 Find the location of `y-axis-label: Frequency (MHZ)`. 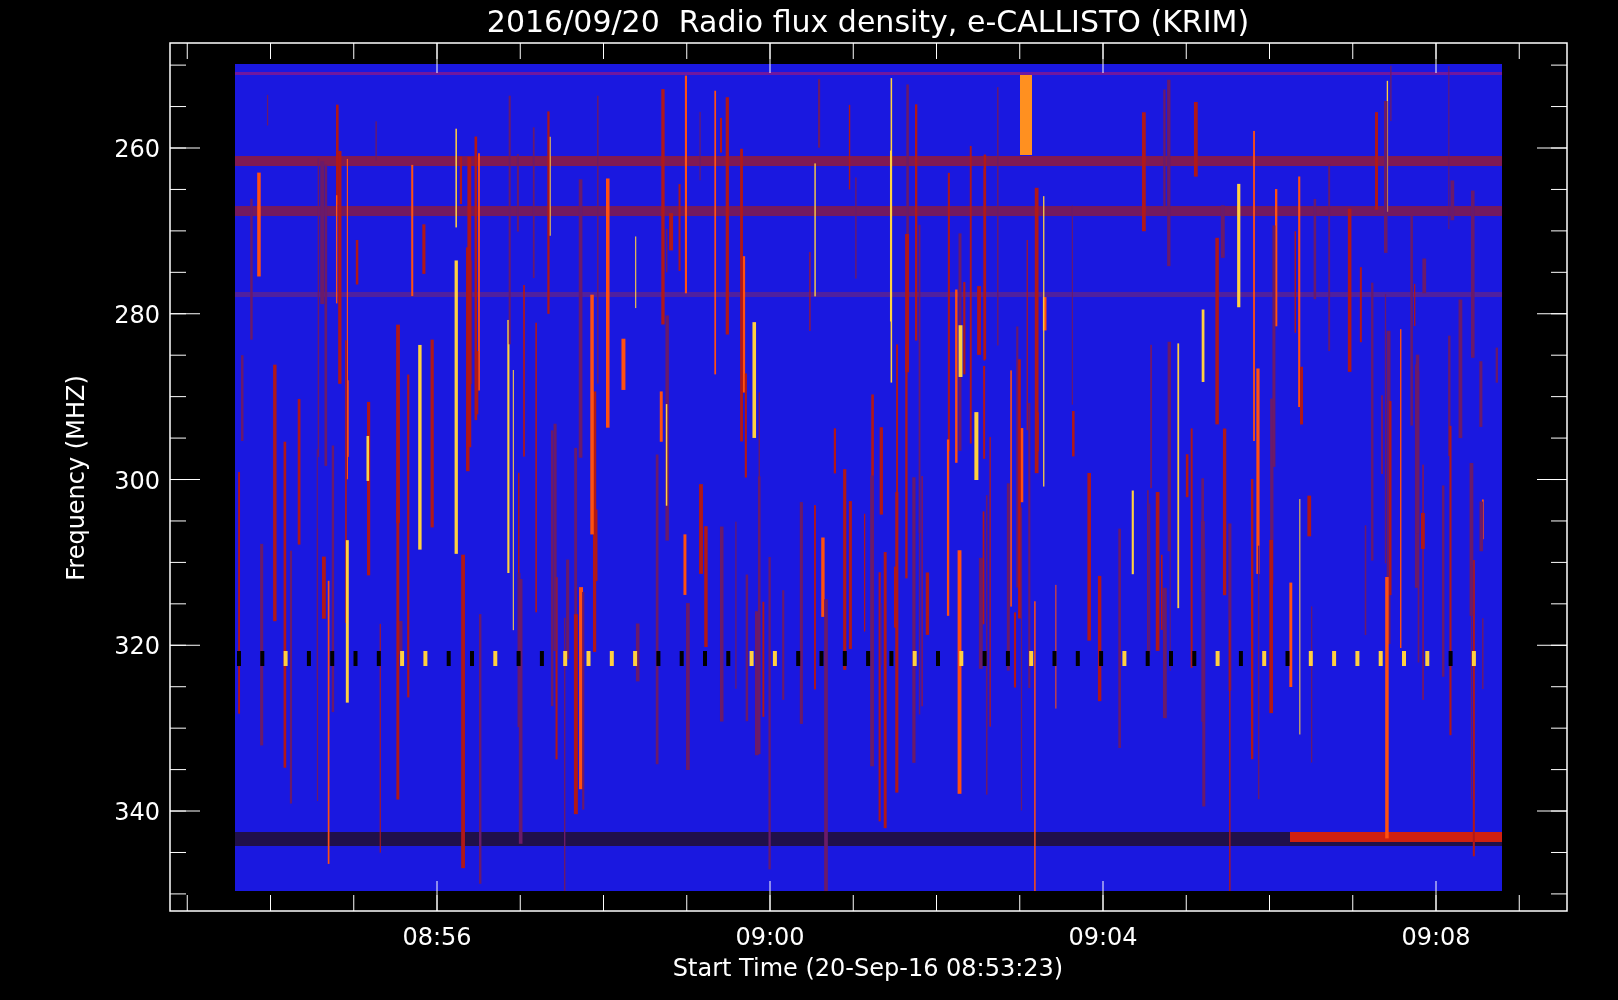

y-axis-label: Frequency (MHZ) is located at coordinates (76, 478).